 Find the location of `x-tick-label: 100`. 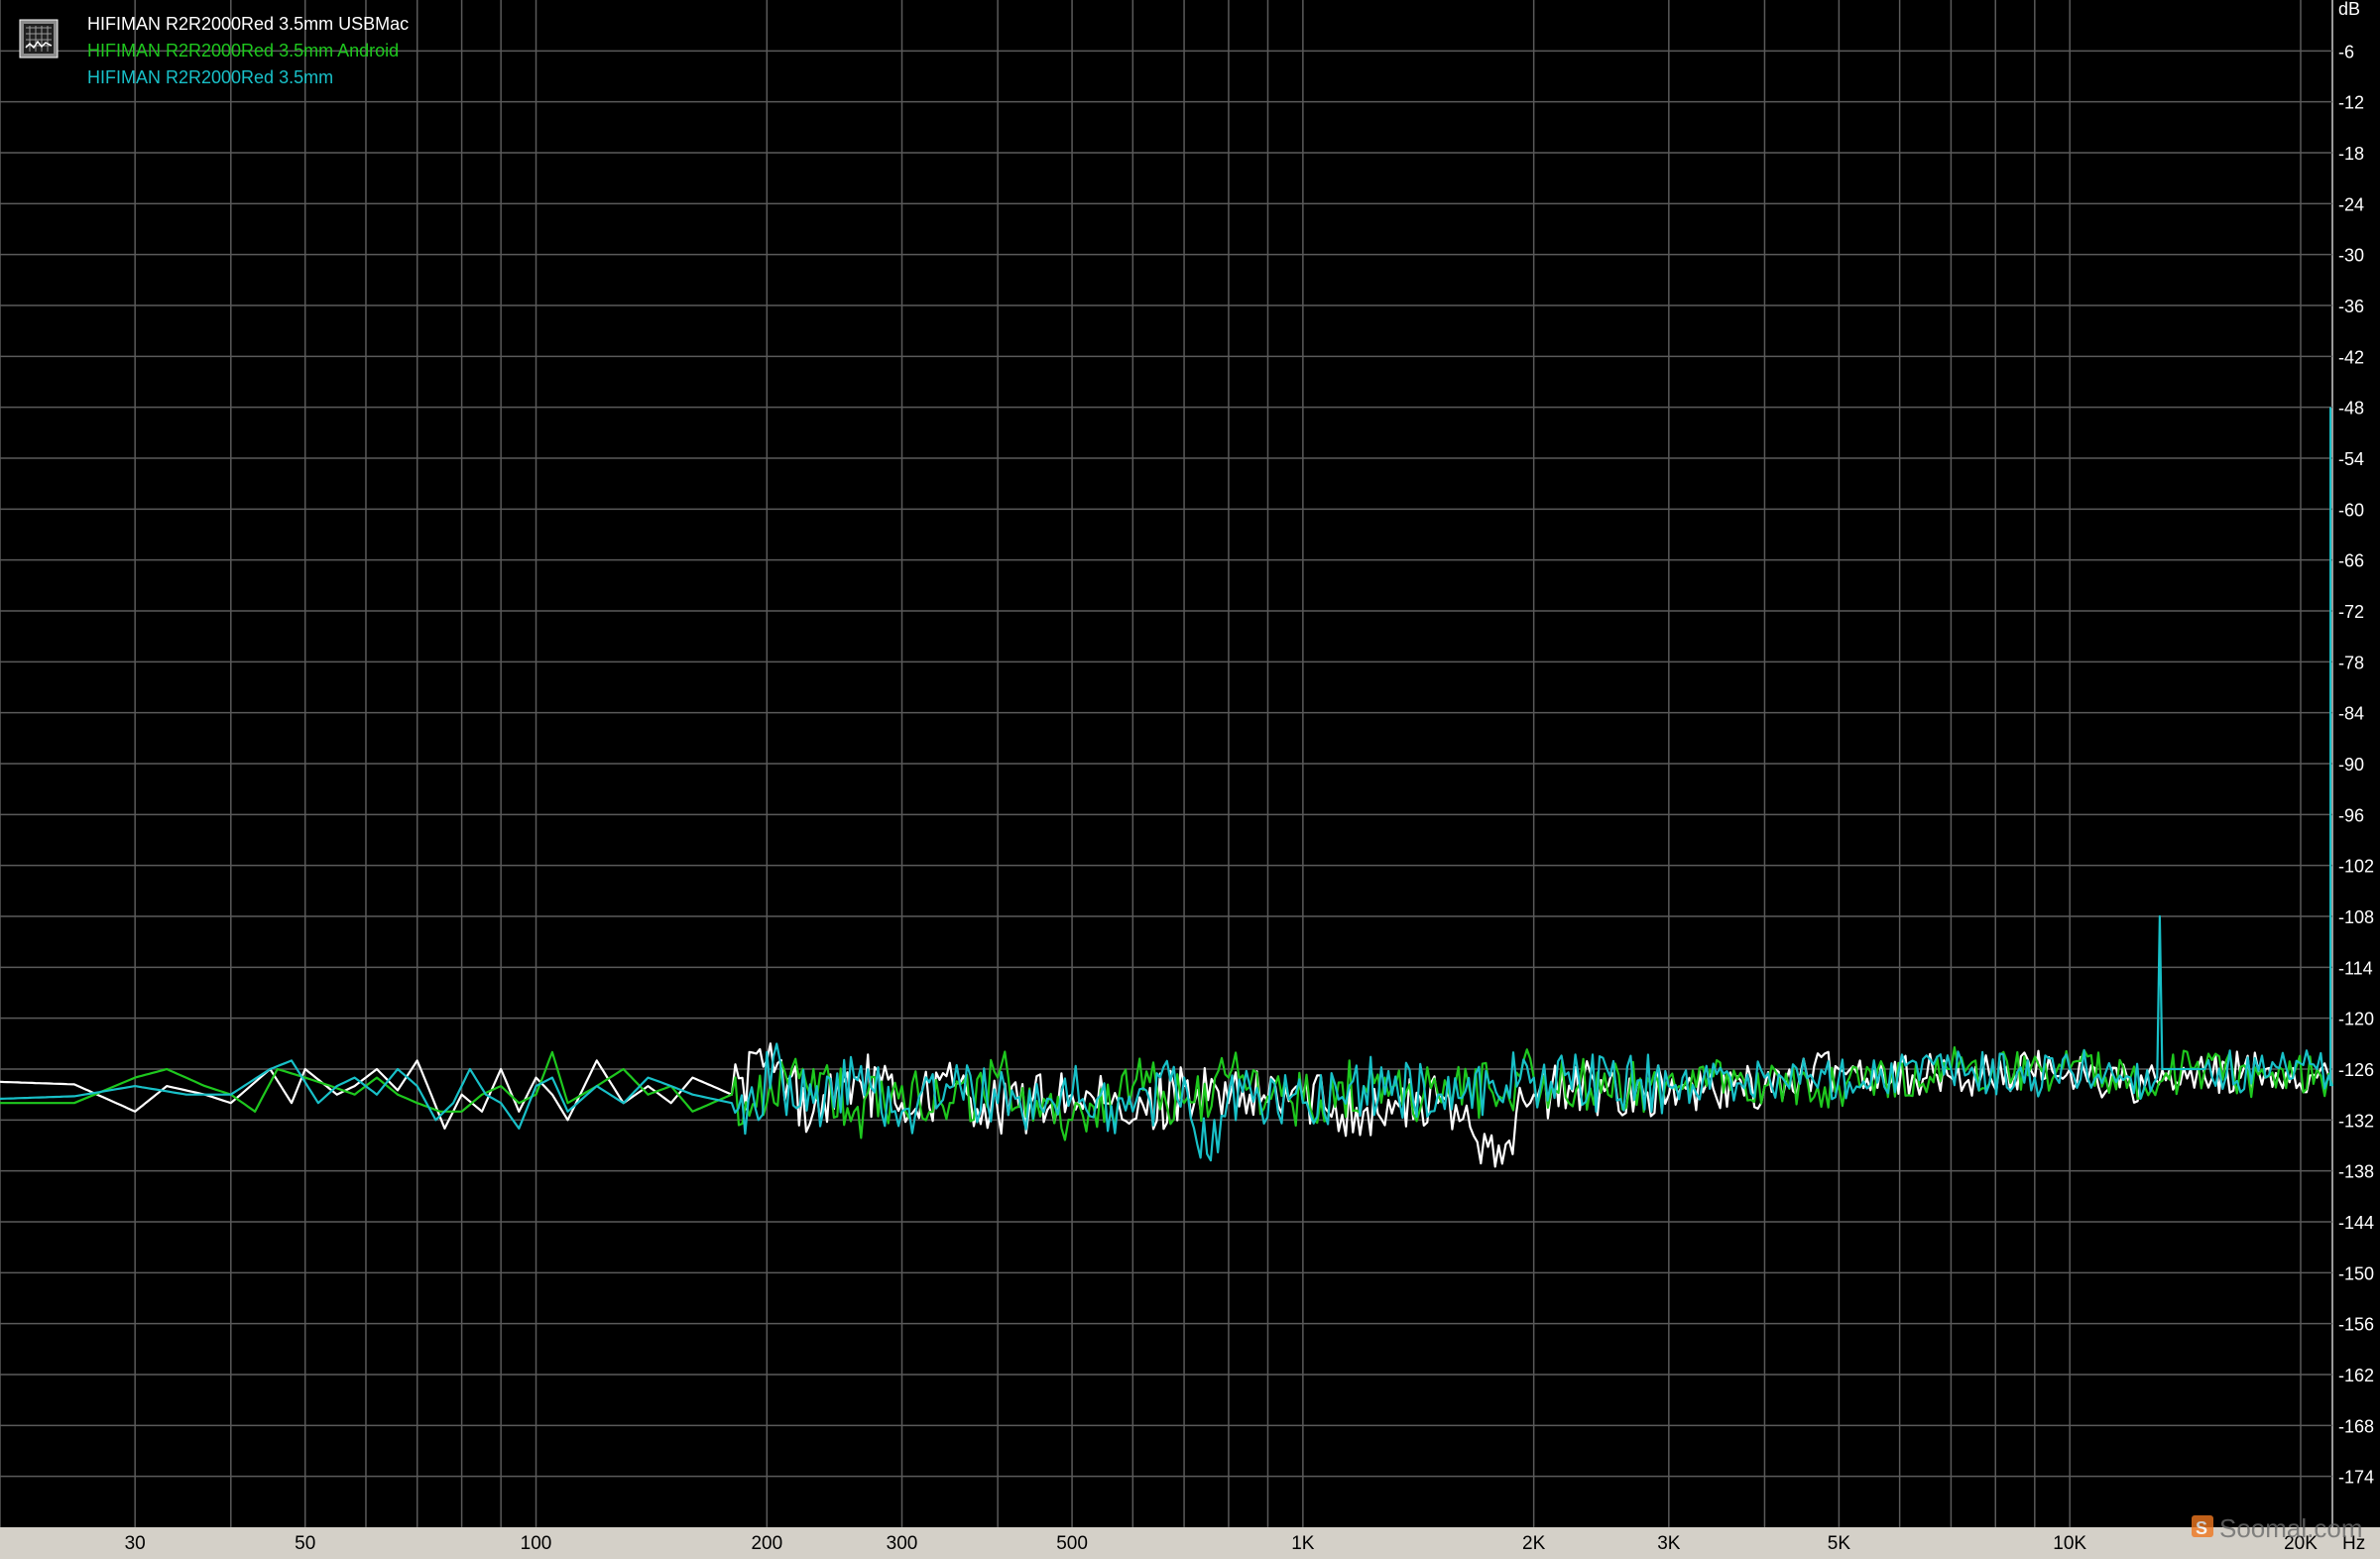

x-tick-label: 100 is located at coordinates (536, 1543).